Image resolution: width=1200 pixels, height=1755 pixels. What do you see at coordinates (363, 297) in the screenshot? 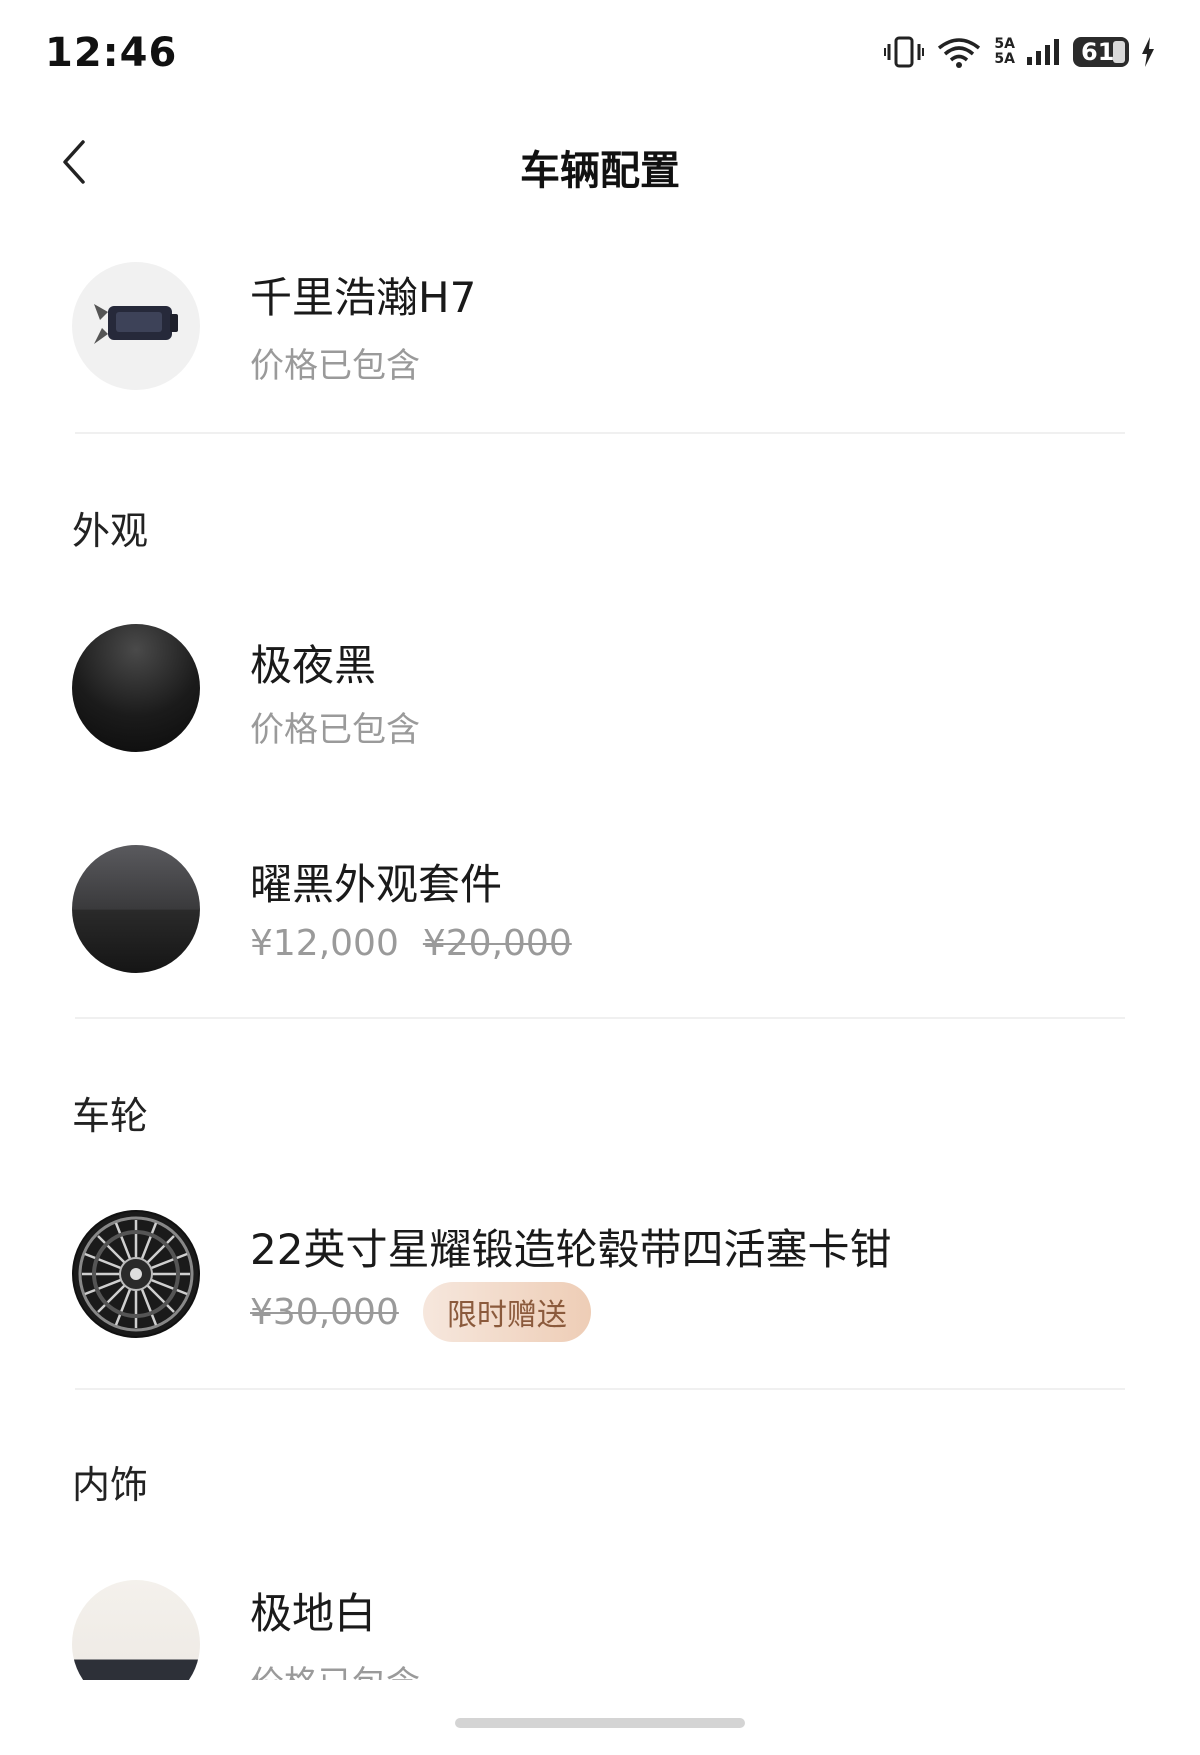
I see `vehicle-name: 千里浩瀚H7` at bounding box center [363, 297].